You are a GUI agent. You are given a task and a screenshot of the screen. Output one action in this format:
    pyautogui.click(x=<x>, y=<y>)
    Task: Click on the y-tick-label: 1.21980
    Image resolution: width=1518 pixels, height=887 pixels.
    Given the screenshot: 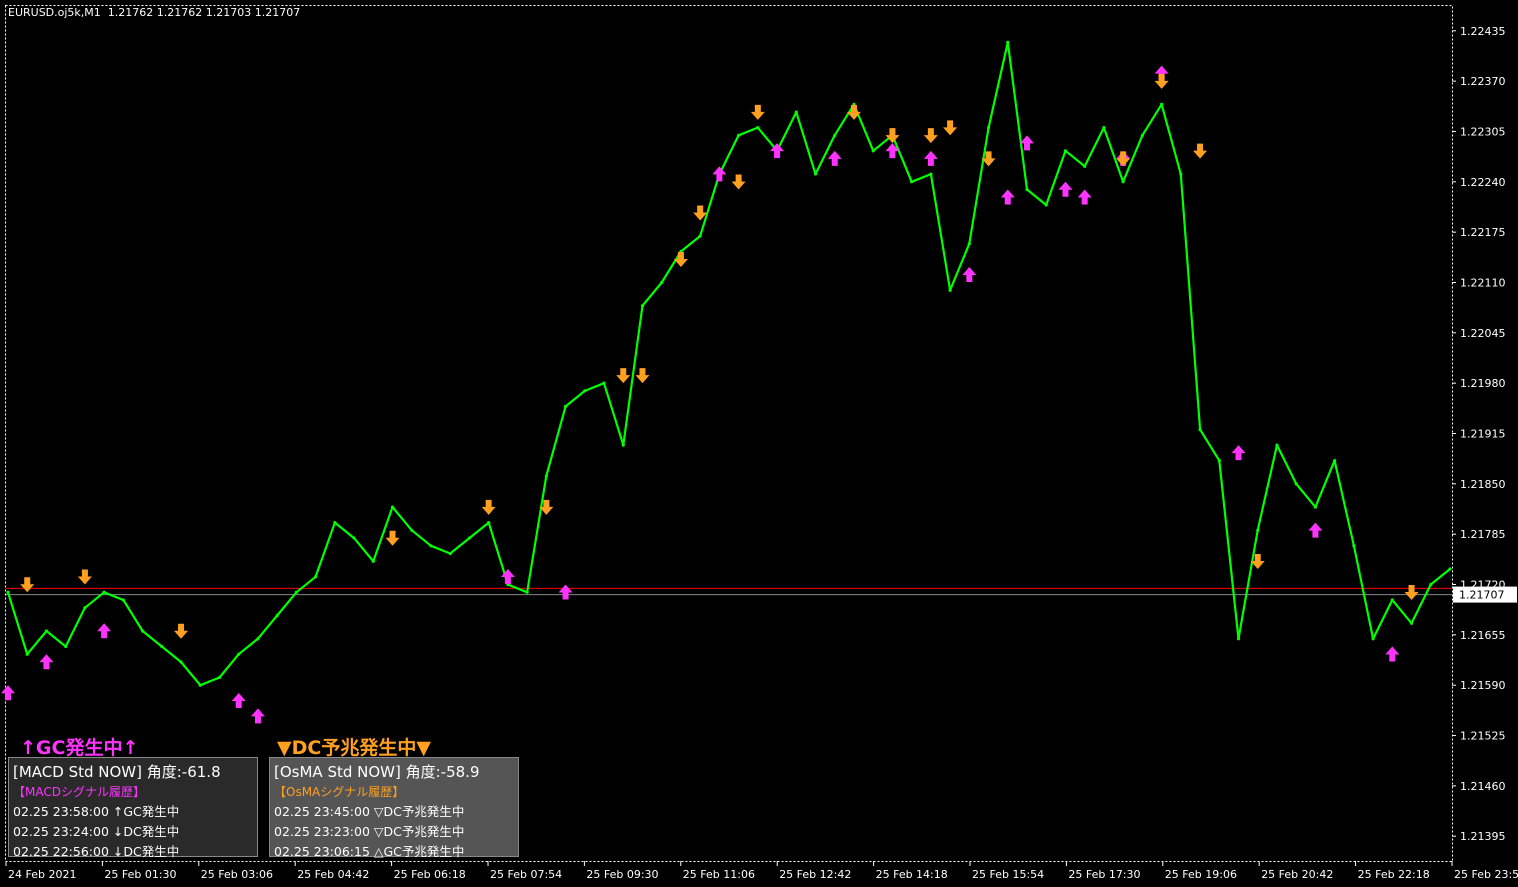 What is the action you would take?
    pyautogui.click(x=1483, y=383)
    